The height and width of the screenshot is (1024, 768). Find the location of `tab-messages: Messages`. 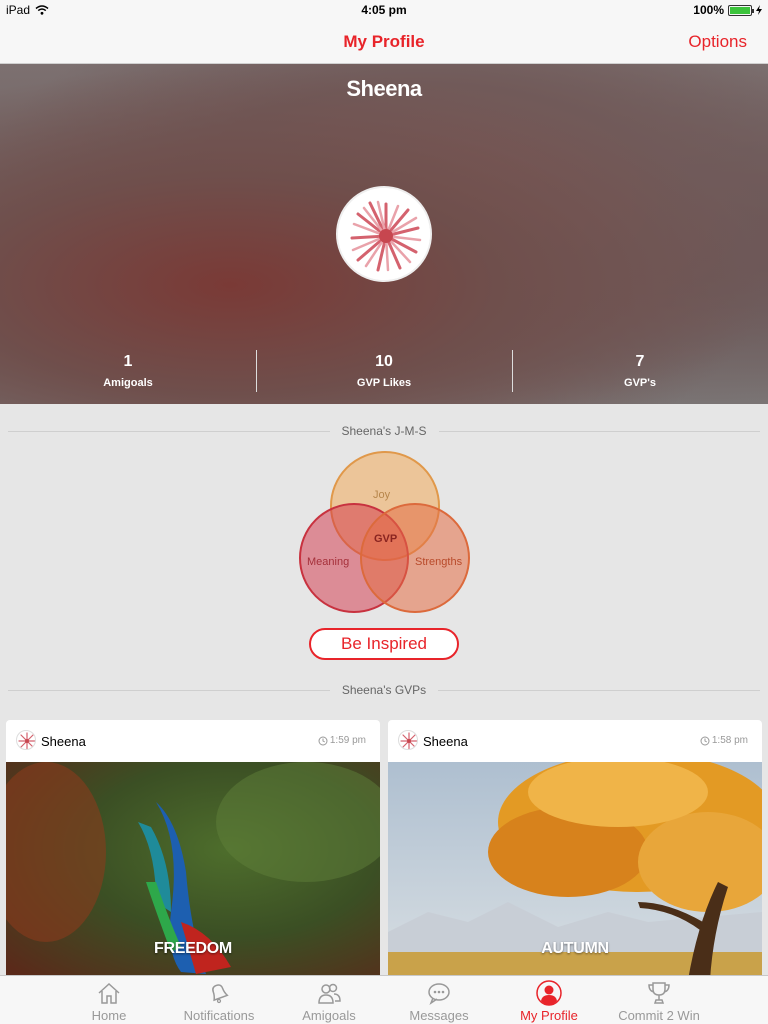

tab-messages: Messages is located at coordinates (439, 1000).